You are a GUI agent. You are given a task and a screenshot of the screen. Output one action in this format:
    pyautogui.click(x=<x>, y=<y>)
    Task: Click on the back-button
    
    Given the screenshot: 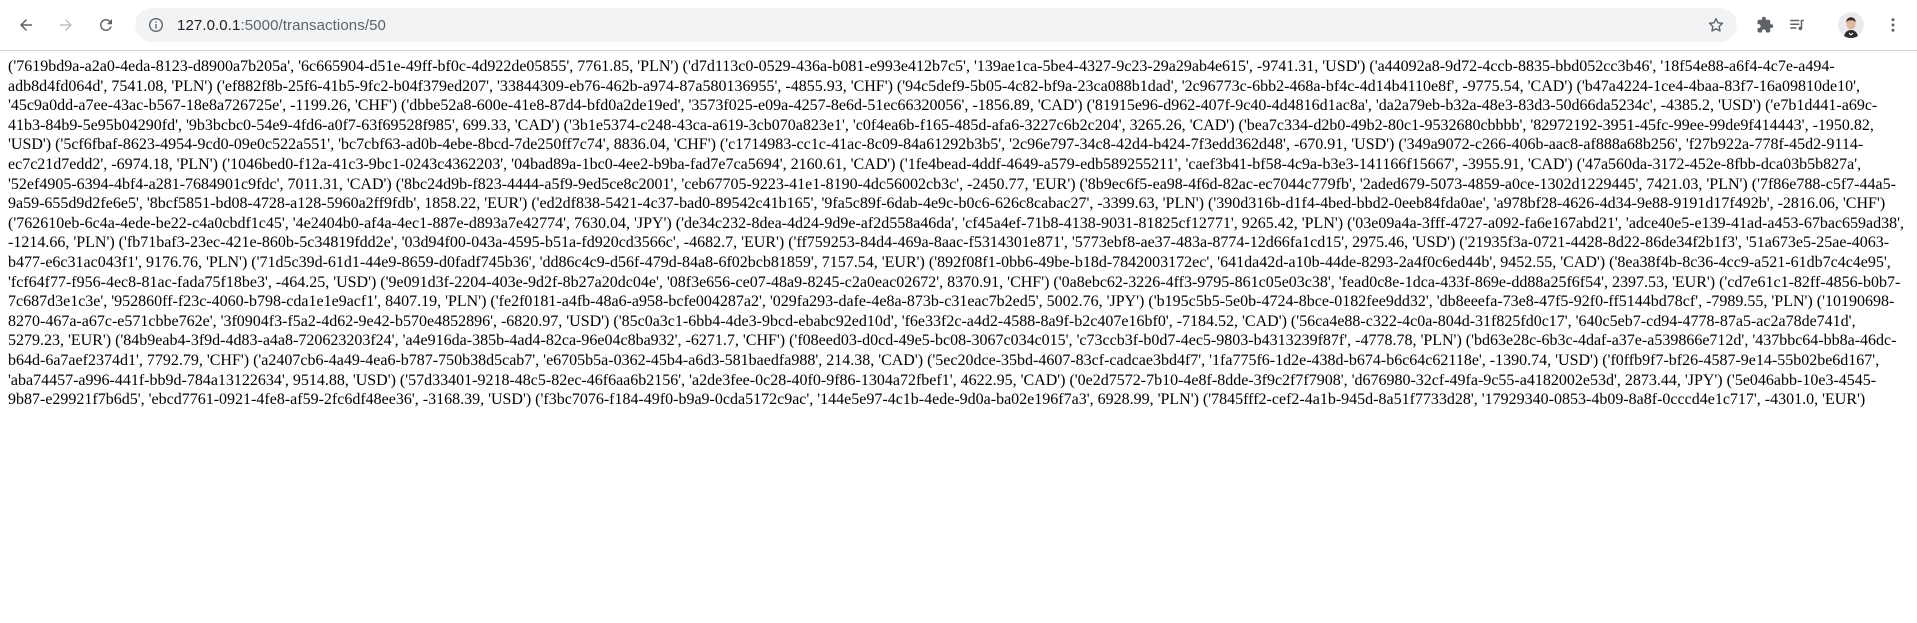 What is the action you would take?
    pyautogui.click(x=26, y=25)
    